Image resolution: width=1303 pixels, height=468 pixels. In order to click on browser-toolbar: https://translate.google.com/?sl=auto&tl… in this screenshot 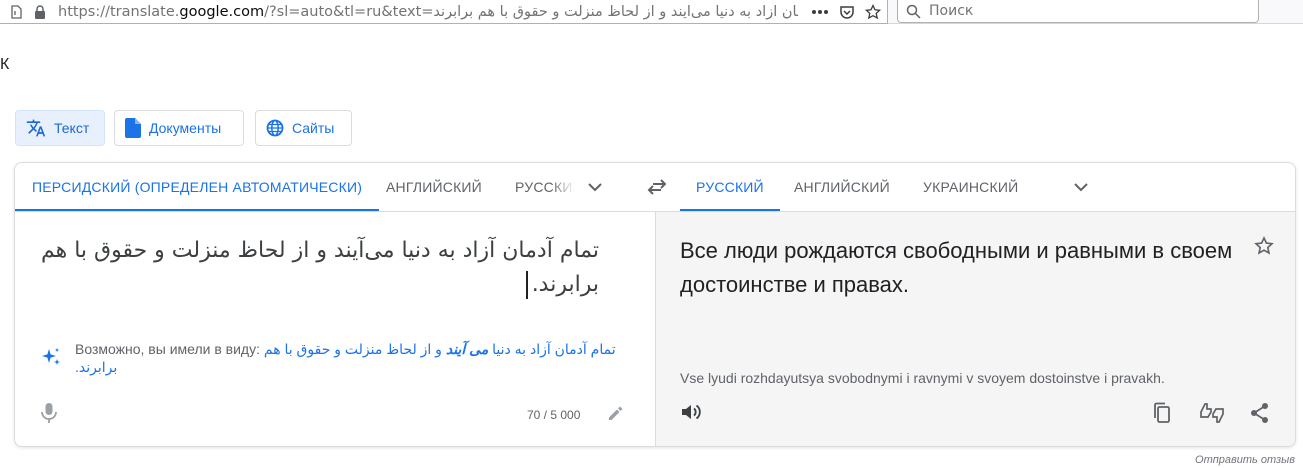, I will do `click(651, 12)`.